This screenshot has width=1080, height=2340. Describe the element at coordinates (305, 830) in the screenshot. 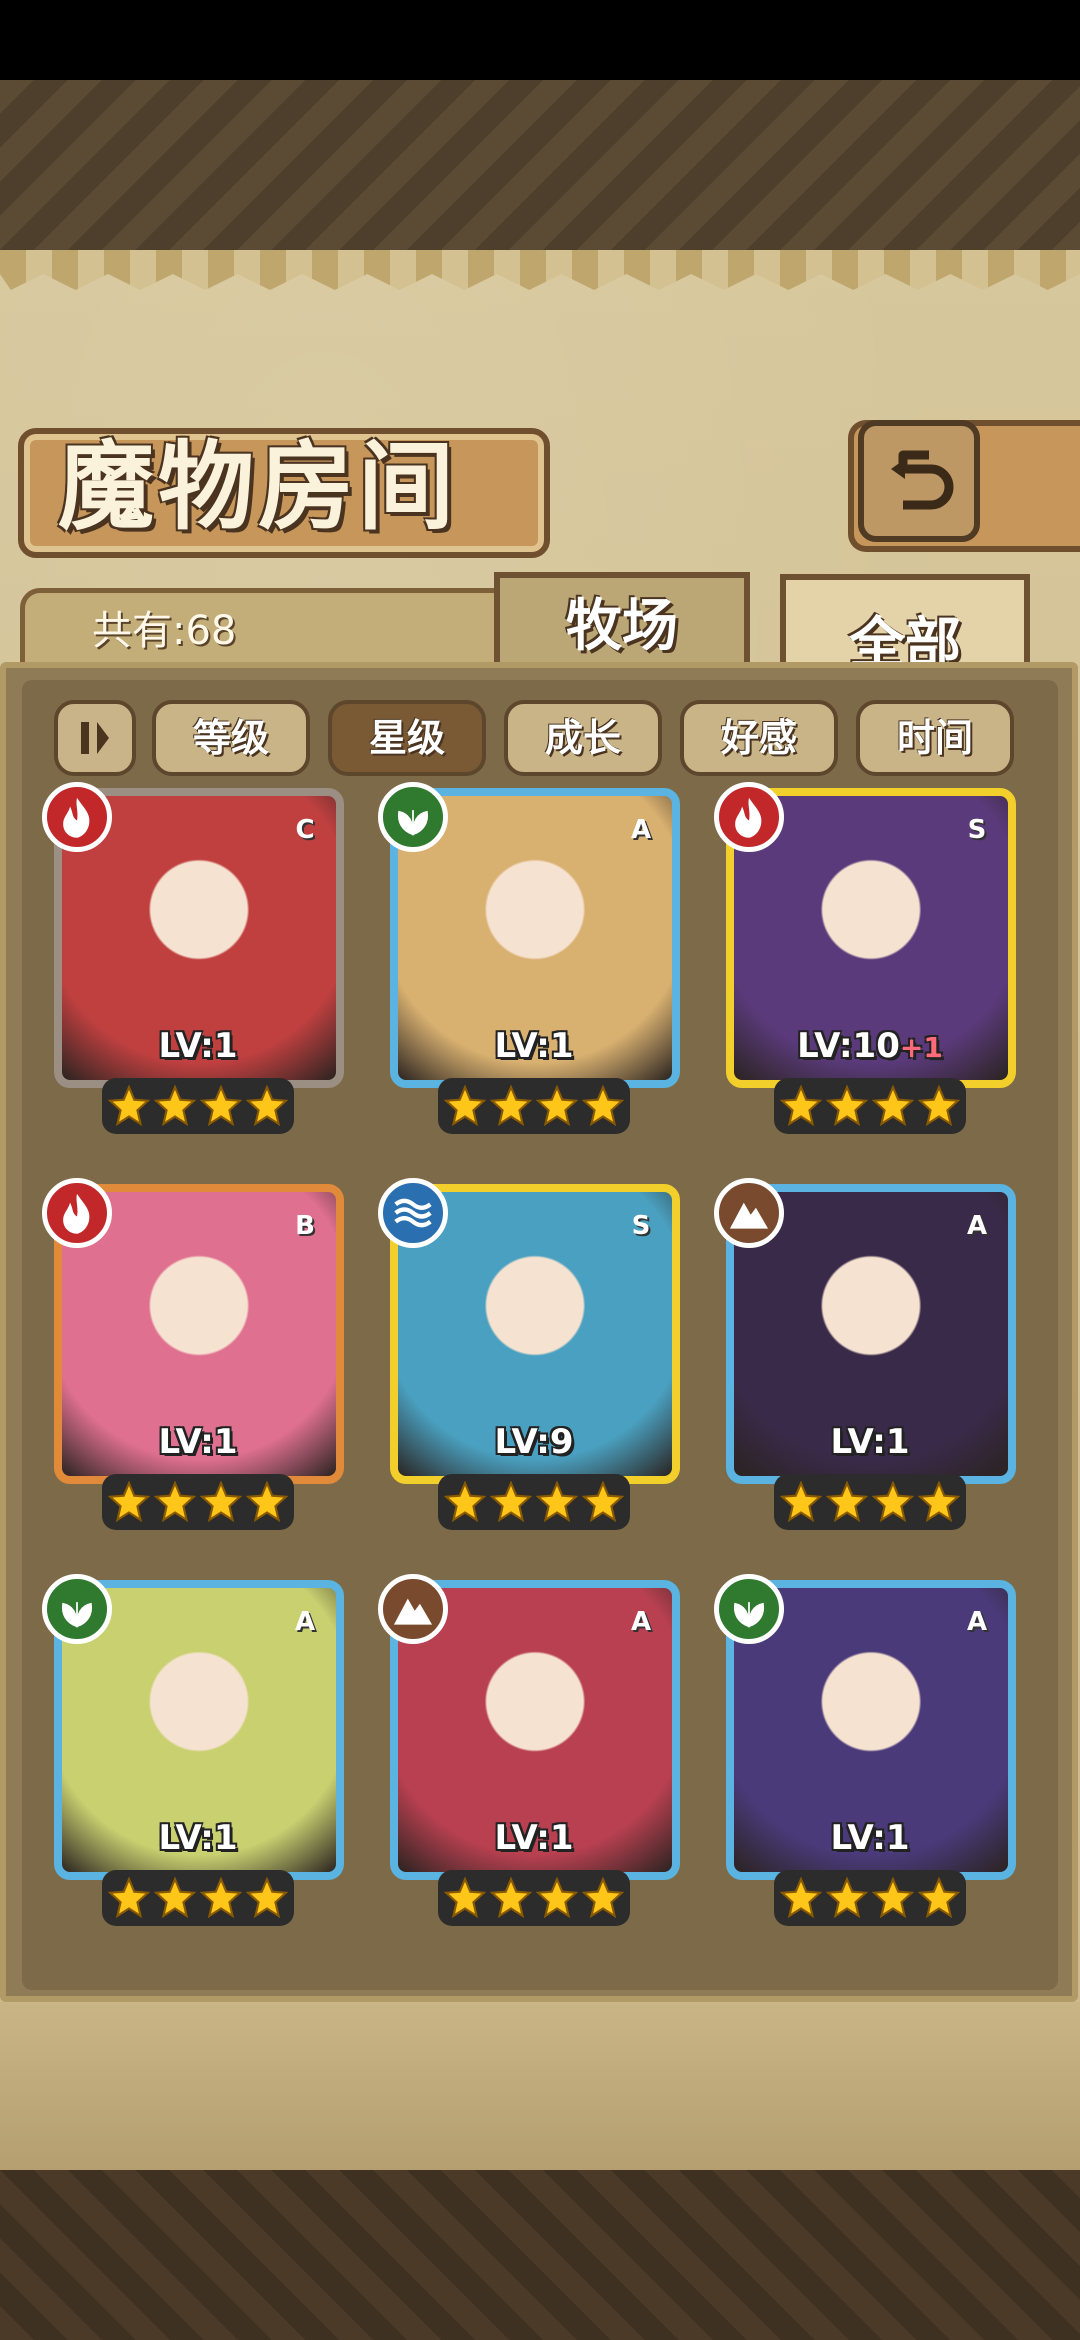

I see `monster-rank-label: C` at that location.